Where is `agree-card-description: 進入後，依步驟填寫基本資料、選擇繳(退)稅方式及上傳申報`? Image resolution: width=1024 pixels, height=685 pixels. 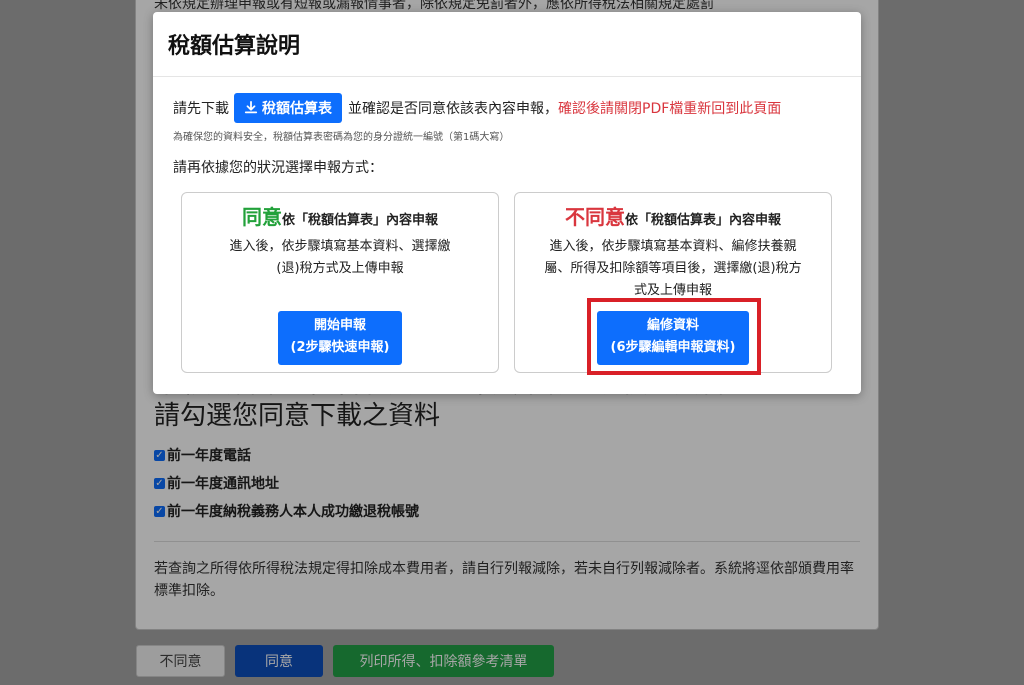 agree-card-description: 進入後，依步驟填寫基本資料、選擇繳(退)稅方式及上傳申報 is located at coordinates (340, 257).